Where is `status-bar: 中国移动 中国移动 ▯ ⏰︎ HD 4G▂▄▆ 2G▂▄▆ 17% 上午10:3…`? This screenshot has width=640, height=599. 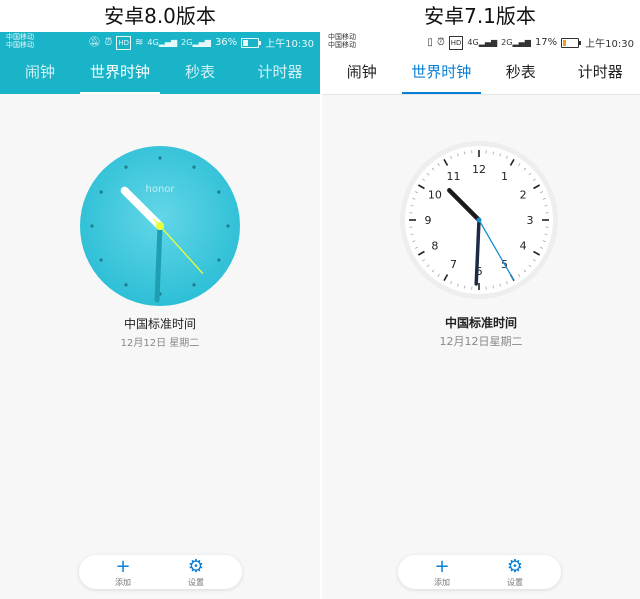
status-bar: 中国移动 中国移动 ▯ ⏰︎ HD 4G▂▄▆ 2G▂▄▆ 17% 上午10:3… is located at coordinates (481, 42).